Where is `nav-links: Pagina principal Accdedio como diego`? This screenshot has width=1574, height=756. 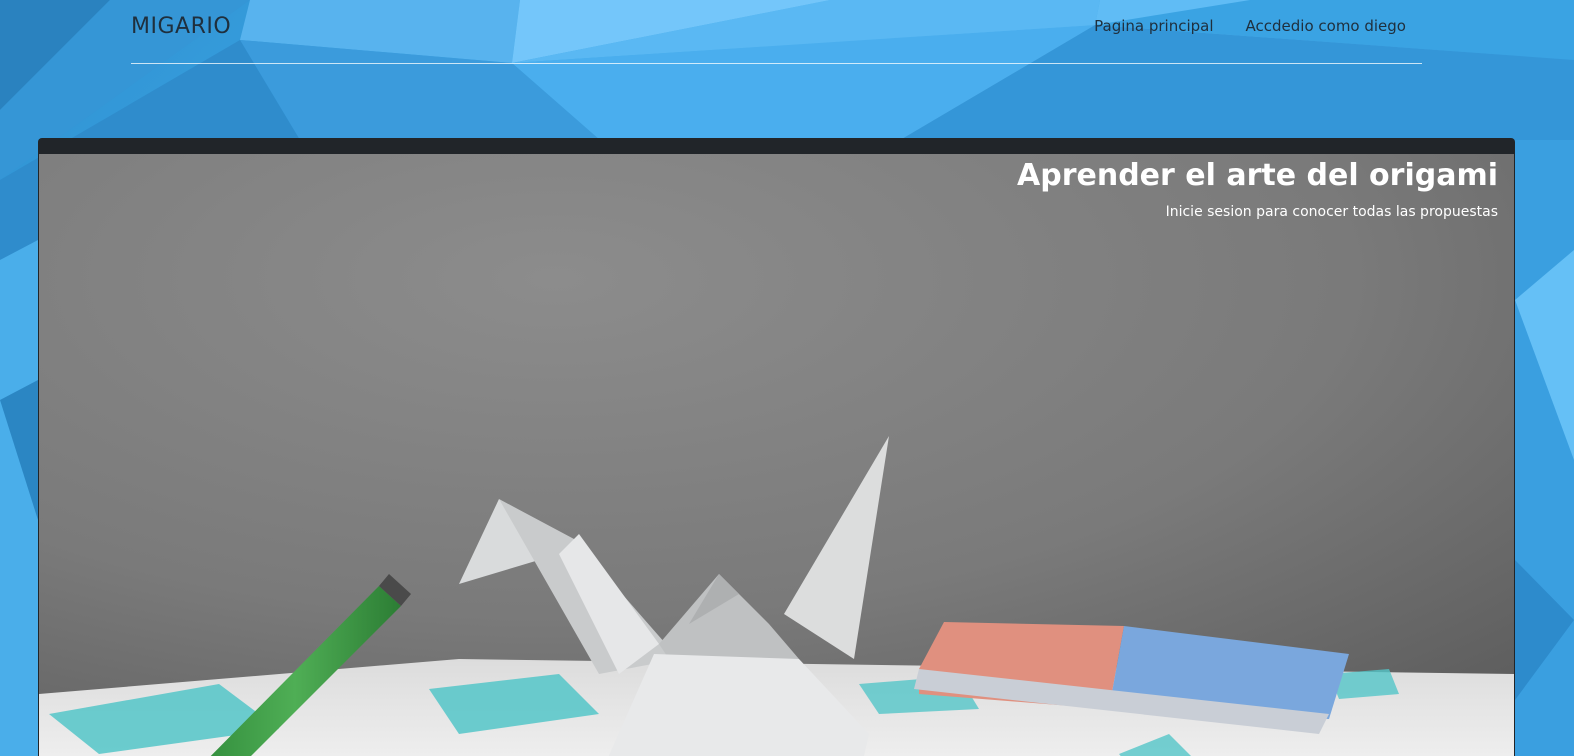 nav-links: Pagina principal Accdedio como diego is located at coordinates (1250, 26).